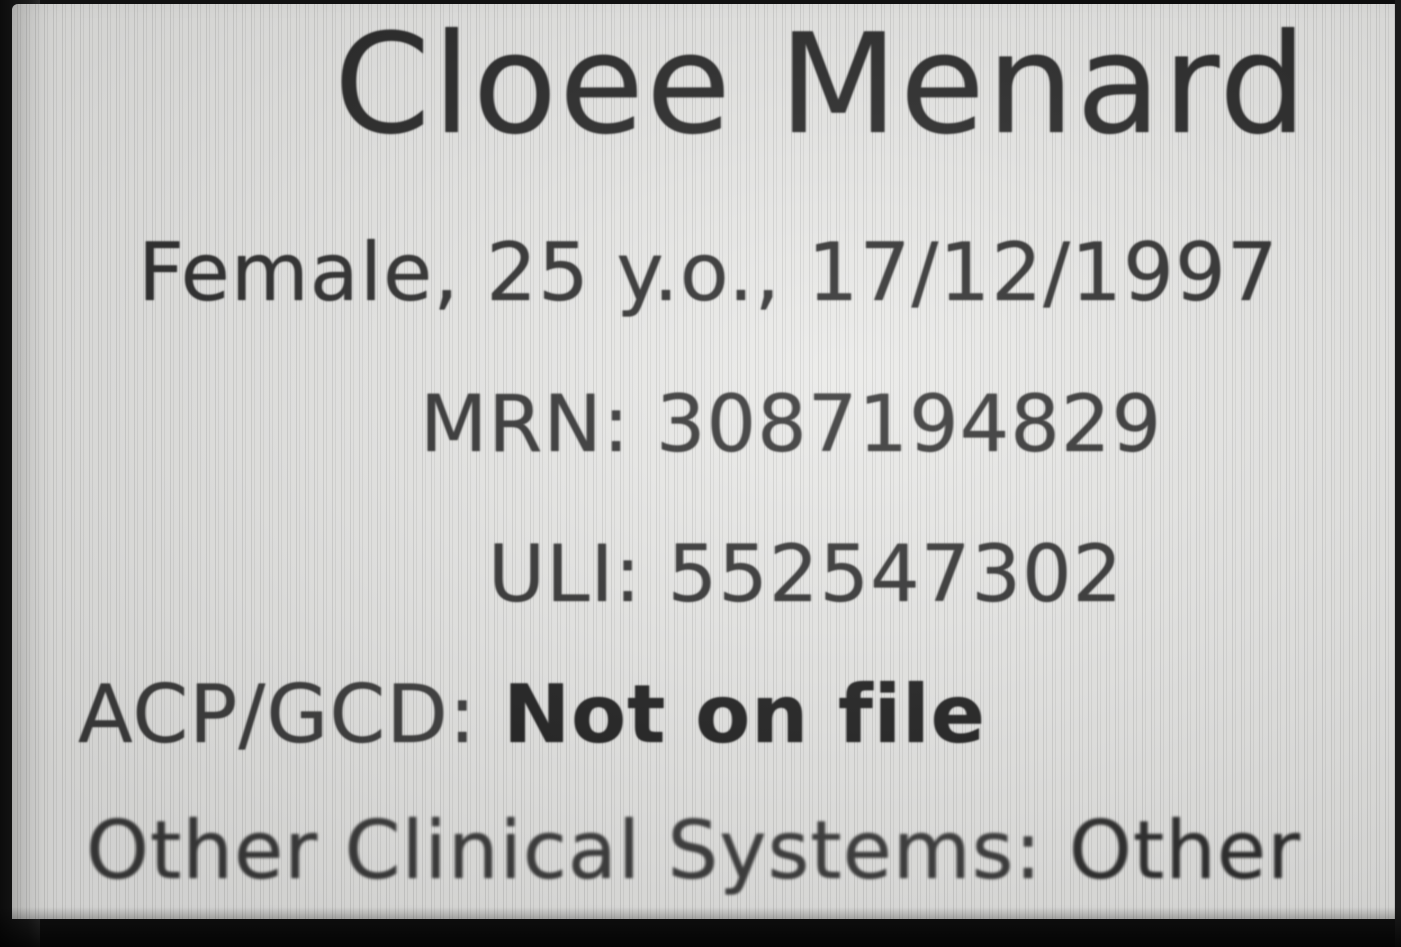  What do you see at coordinates (895, 575) in the screenshot?
I see `uli-value: 552547302` at bounding box center [895, 575].